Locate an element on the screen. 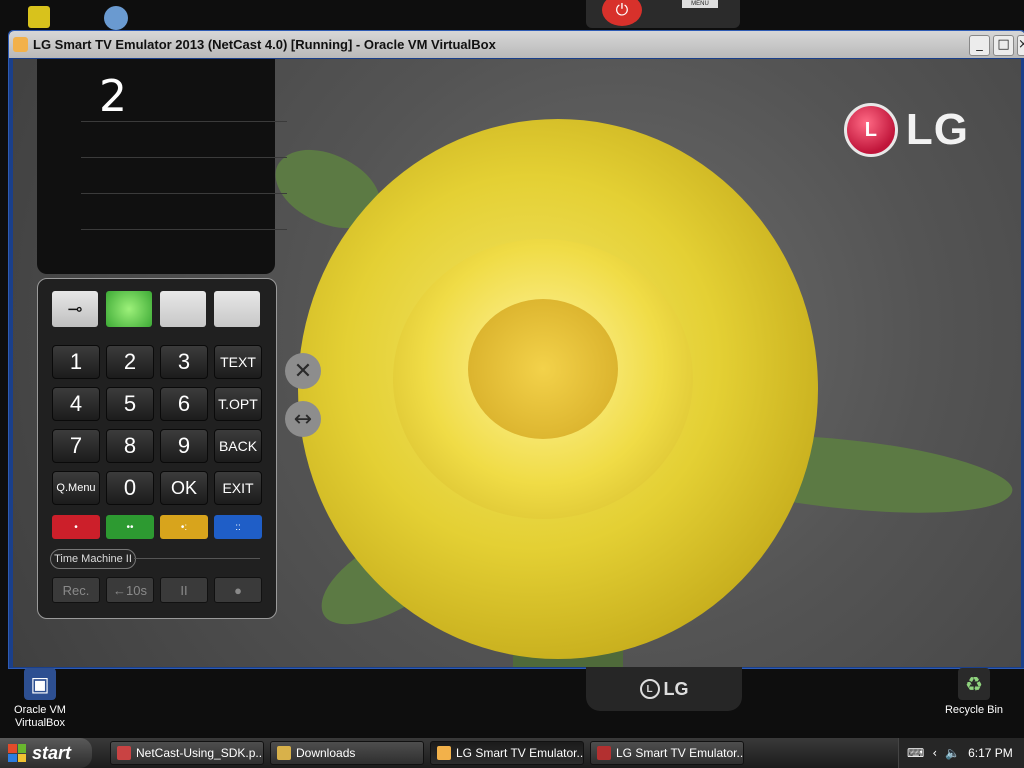 Image resolution: width=1024 pixels, height=768 pixels. emulator-icon is located at coordinates (604, 753).